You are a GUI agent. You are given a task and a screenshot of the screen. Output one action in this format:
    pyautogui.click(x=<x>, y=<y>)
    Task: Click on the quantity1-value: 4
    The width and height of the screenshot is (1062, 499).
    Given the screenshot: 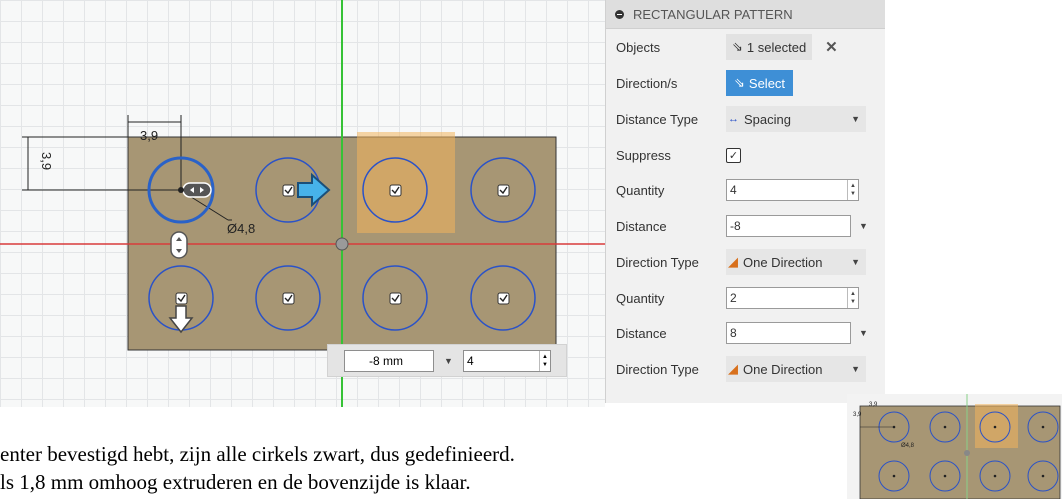 What is the action you would take?
    pyautogui.click(x=733, y=190)
    